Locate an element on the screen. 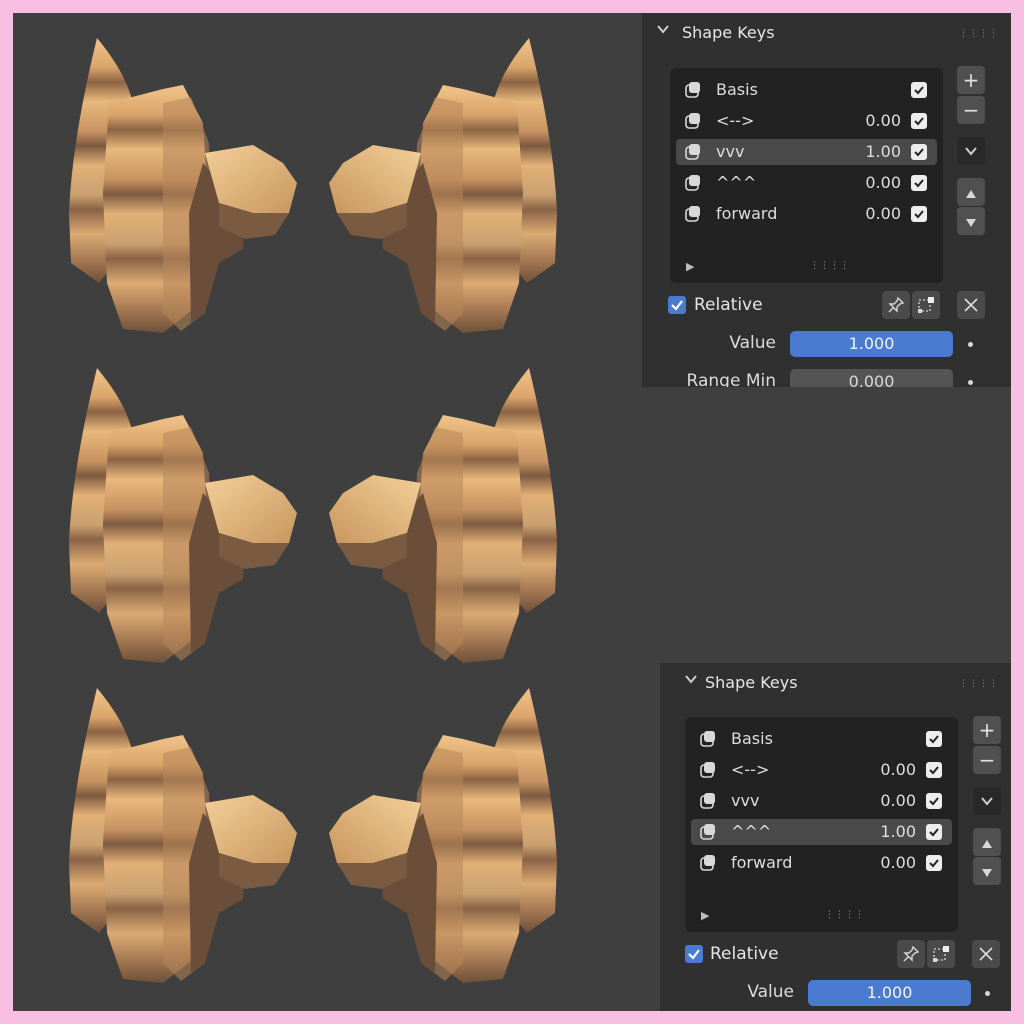 This screenshot has width=1024, height=1024. triangle-up-icon is located at coordinates (971, 194).